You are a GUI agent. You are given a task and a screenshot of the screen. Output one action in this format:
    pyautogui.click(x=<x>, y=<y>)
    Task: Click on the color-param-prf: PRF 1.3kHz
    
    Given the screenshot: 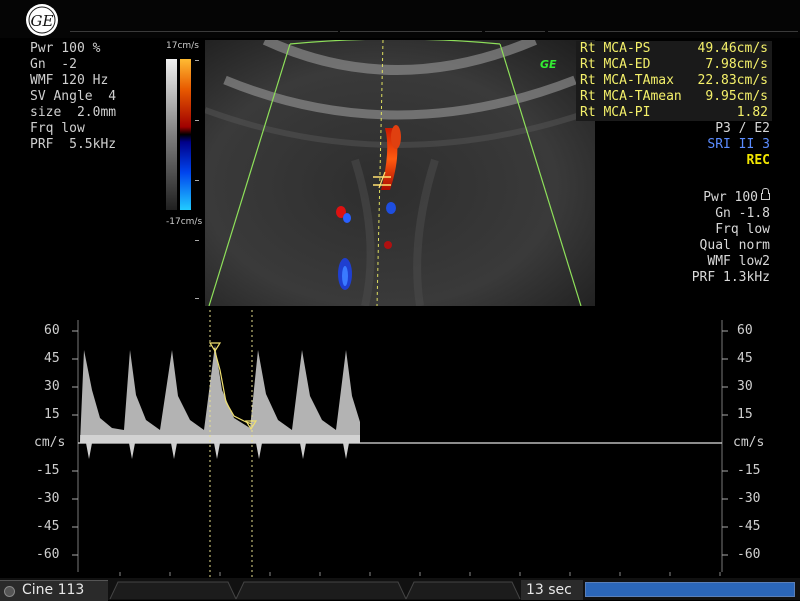 What is the action you would take?
    pyautogui.click(x=730, y=277)
    